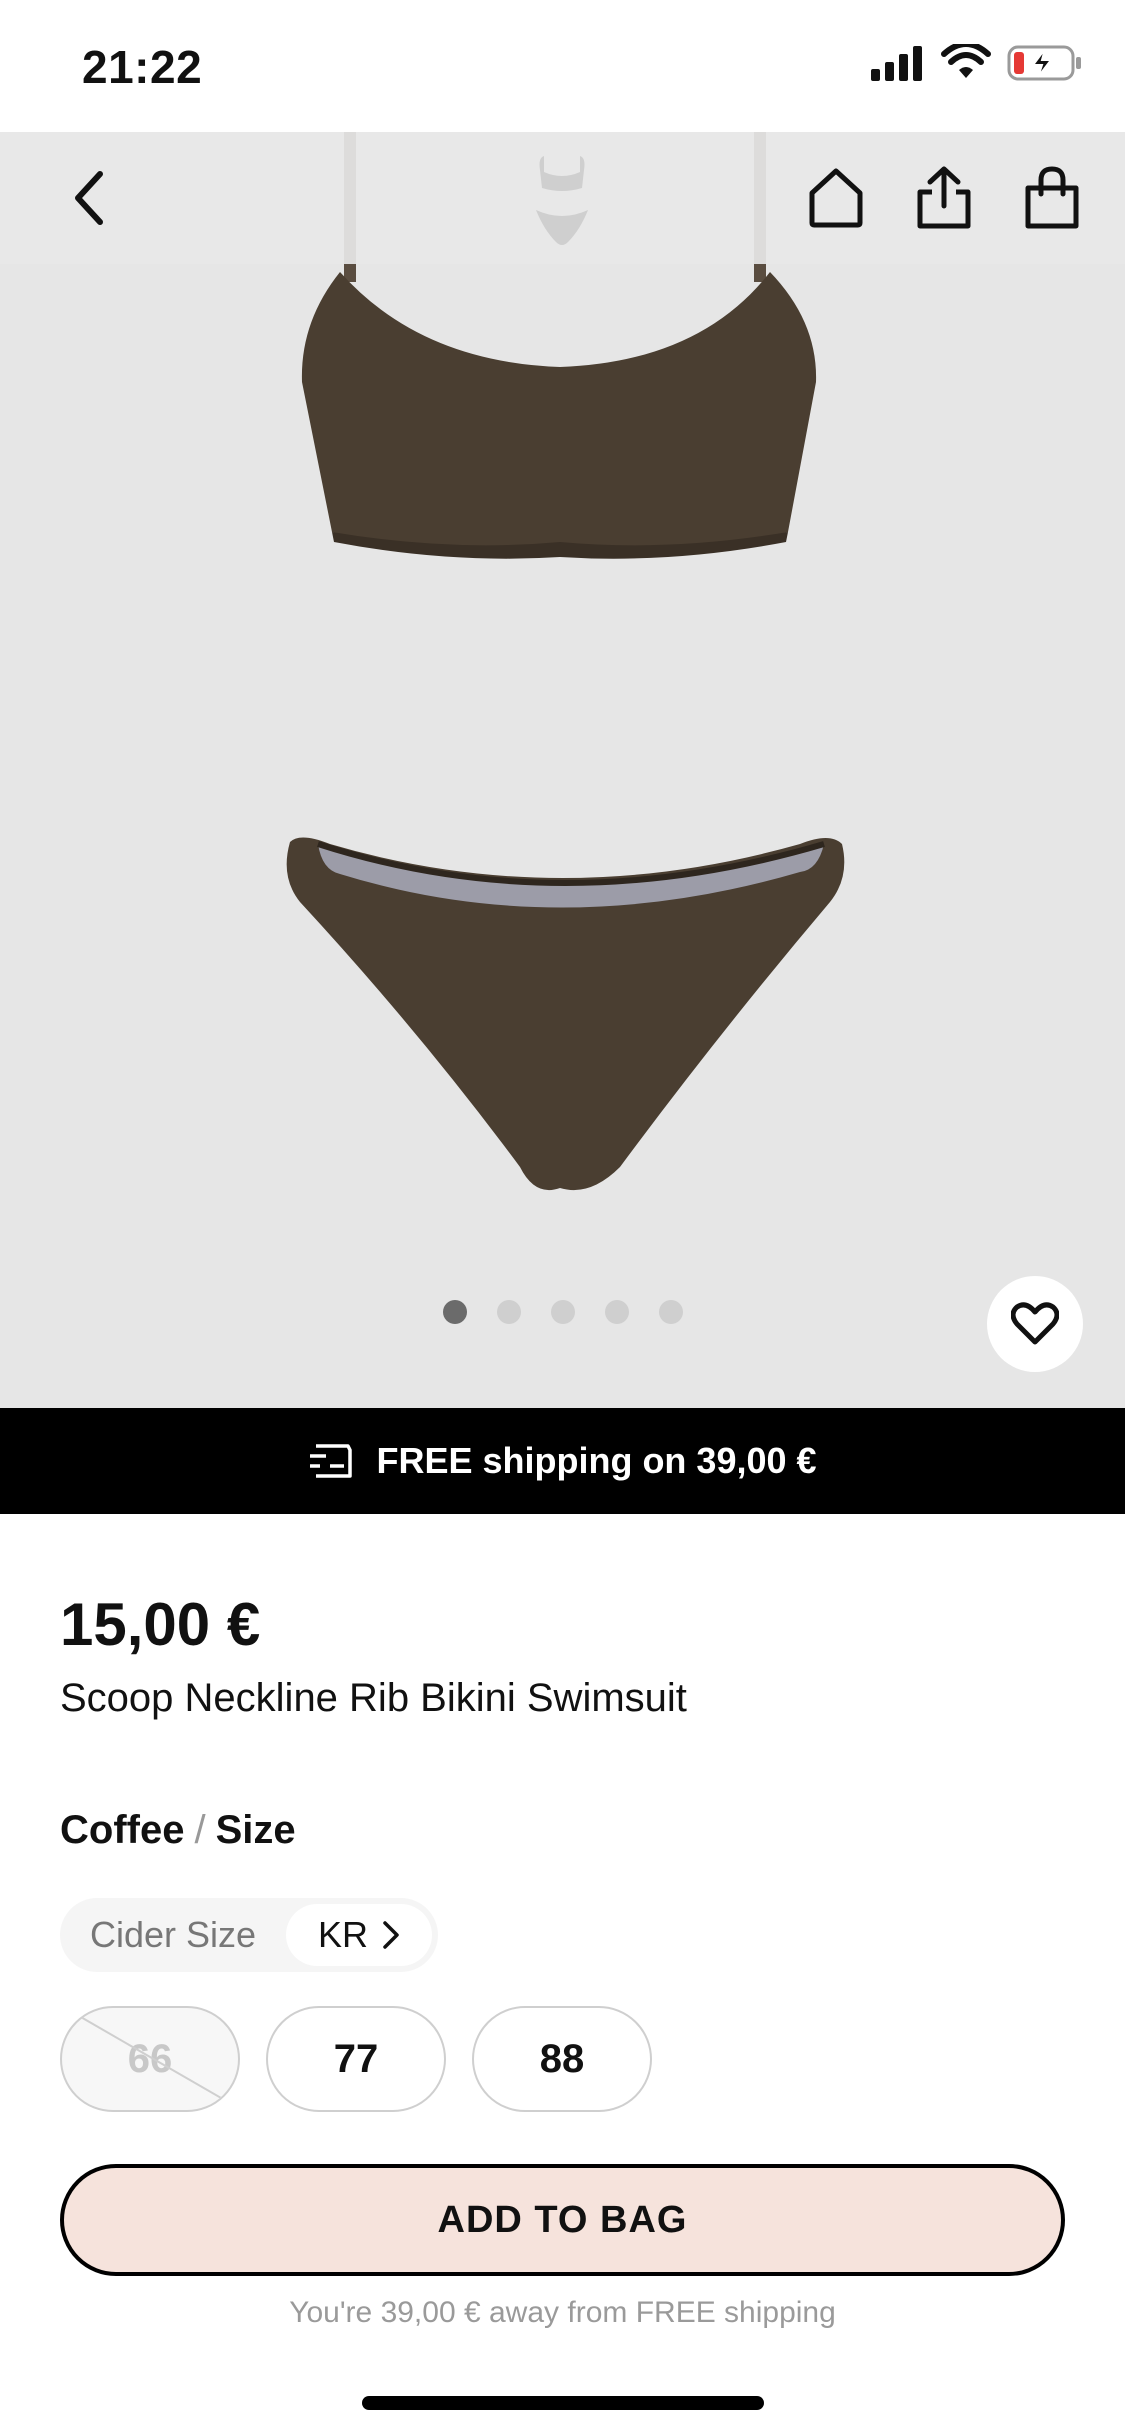 The width and height of the screenshot is (1125, 2436). Describe the element at coordinates (562, 66) in the screenshot. I see `status-bar: 21:22` at that location.